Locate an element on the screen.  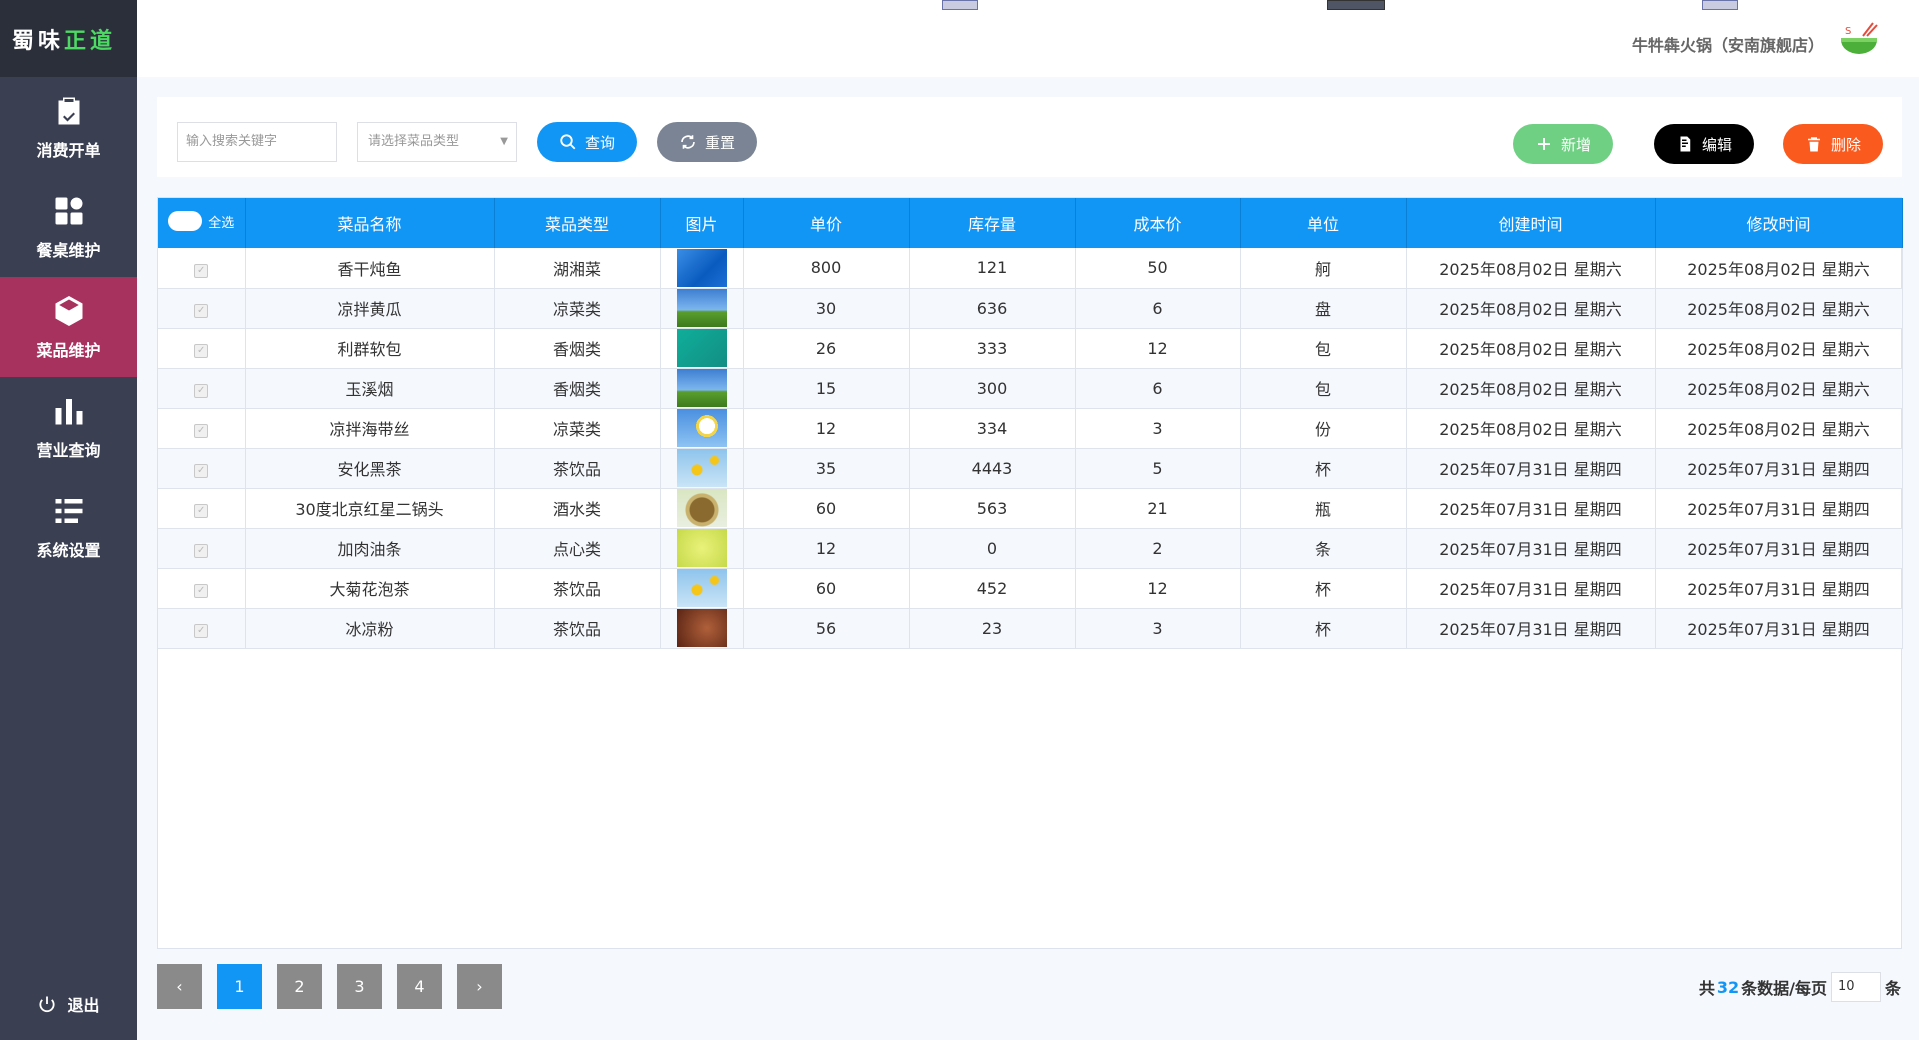
select-all-toggle: 全选 is located at coordinates (202, 223).